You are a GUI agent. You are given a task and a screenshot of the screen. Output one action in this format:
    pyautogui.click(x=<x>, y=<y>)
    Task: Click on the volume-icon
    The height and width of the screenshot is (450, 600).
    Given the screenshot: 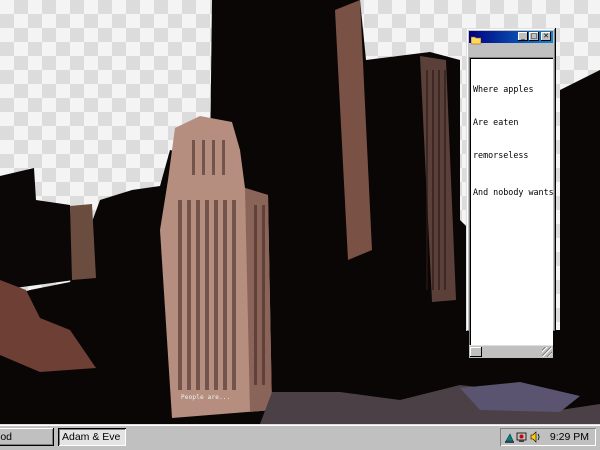 What is the action you would take?
    pyautogui.click(x=535, y=437)
    